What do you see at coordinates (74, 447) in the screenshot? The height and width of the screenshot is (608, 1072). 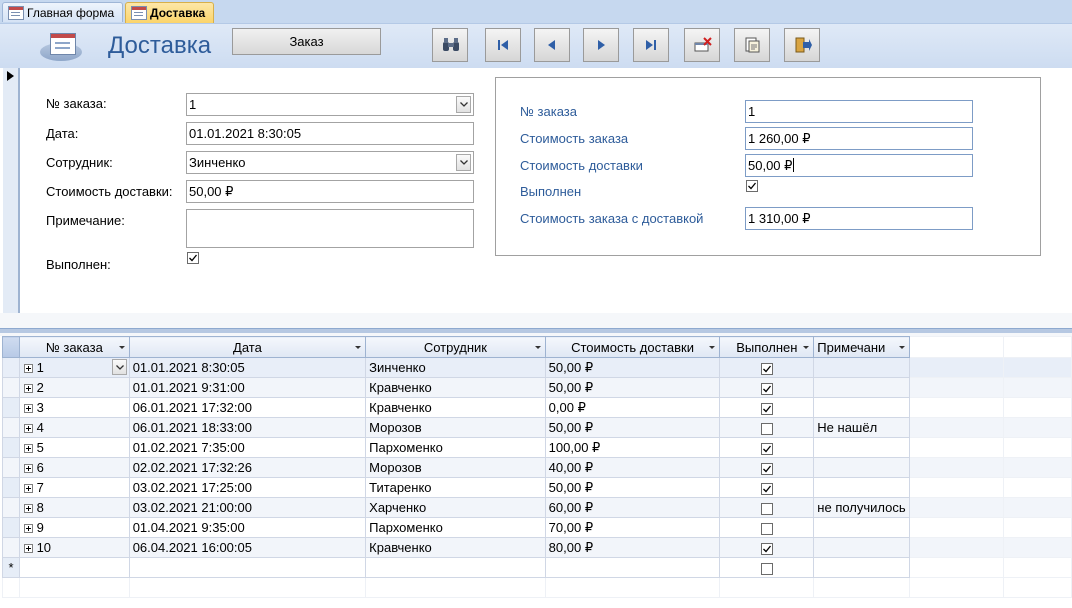 I see `order-no-cell: 5` at bounding box center [74, 447].